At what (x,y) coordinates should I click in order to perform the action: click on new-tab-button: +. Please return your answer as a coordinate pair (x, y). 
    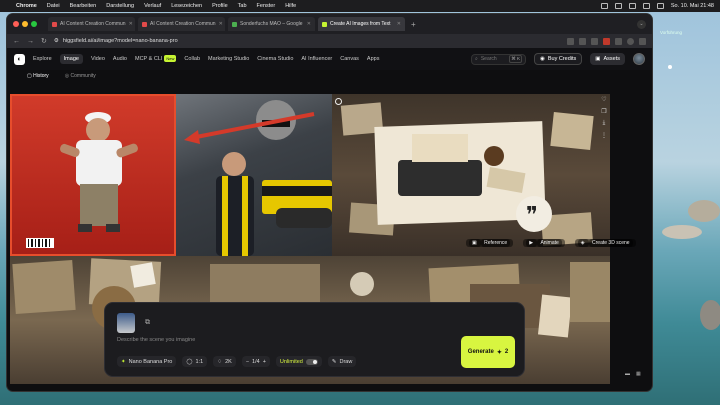
    Looking at the image, I should click on (413, 24).